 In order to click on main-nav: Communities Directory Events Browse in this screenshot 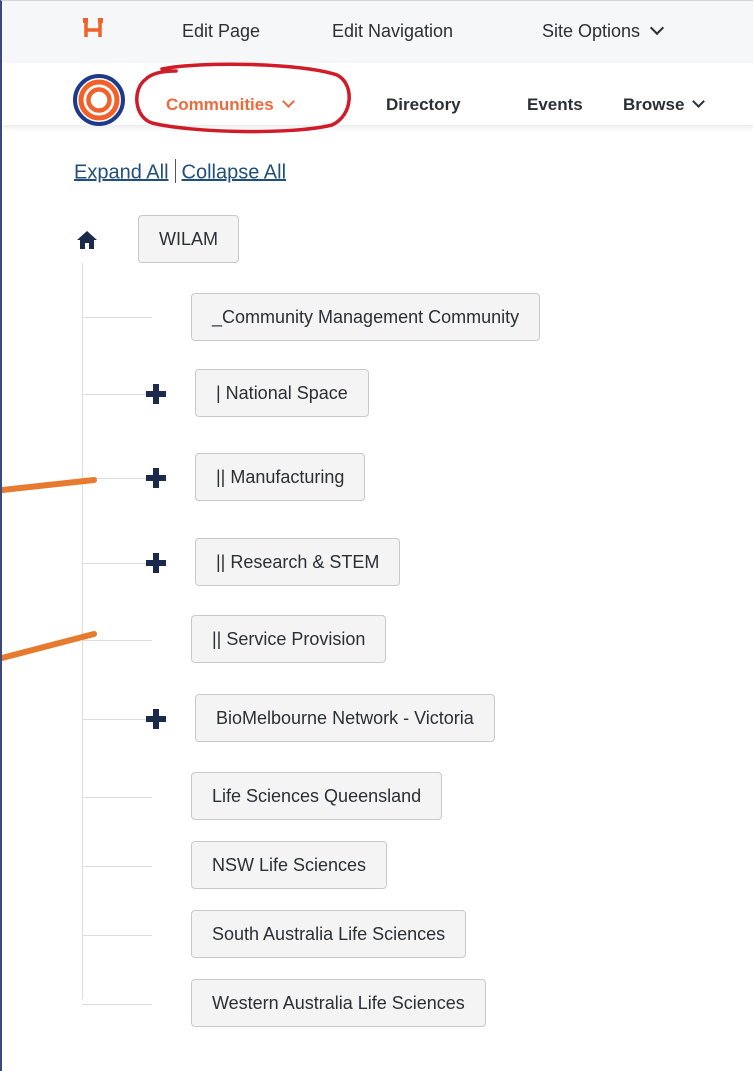, I will do `click(377, 95)`.